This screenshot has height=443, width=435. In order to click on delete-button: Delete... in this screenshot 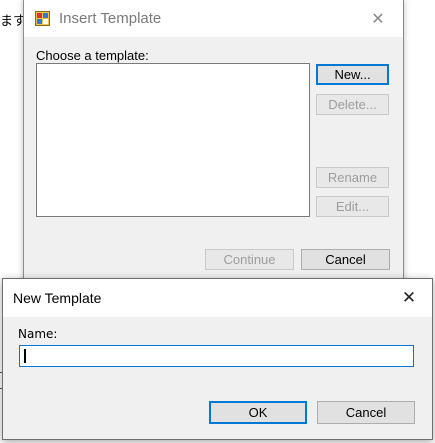, I will do `click(352, 104)`.